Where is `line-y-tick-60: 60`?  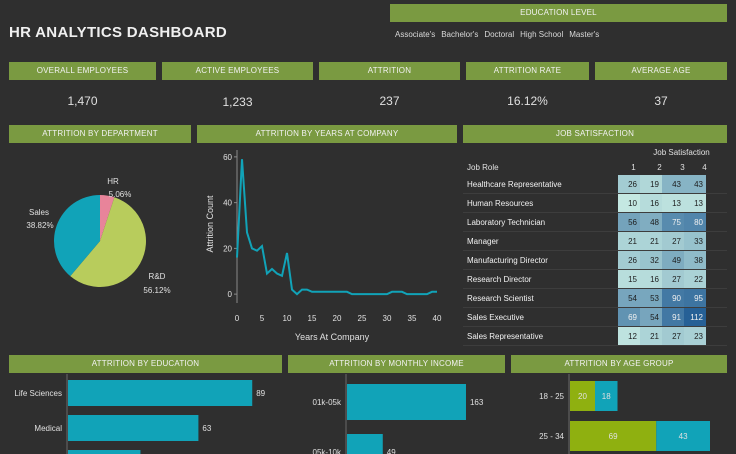 line-y-tick-60: 60 is located at coordinates (227, 157).